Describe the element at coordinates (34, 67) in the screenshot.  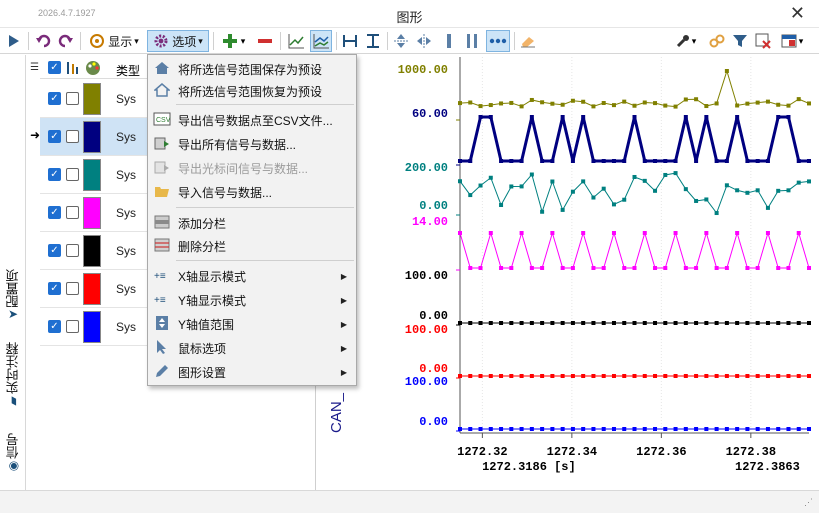
I see `row-menu-icon: ☰` at that location.